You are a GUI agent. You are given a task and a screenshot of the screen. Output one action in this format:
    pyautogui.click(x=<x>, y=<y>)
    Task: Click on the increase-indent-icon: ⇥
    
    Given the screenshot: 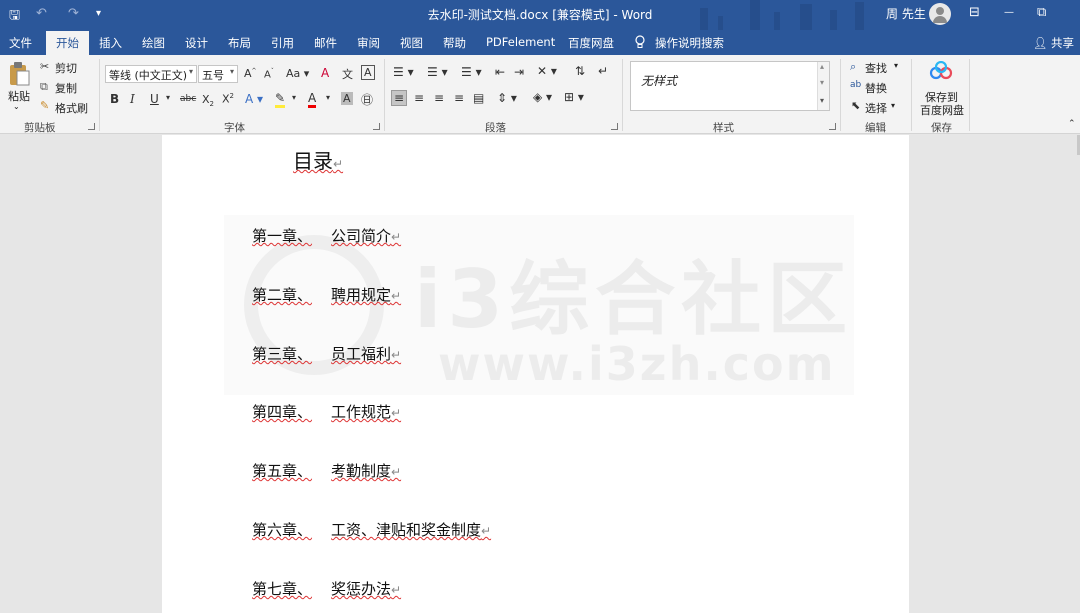 What is the action you would take?
    pyautogui.click(x=519, y=72)
    